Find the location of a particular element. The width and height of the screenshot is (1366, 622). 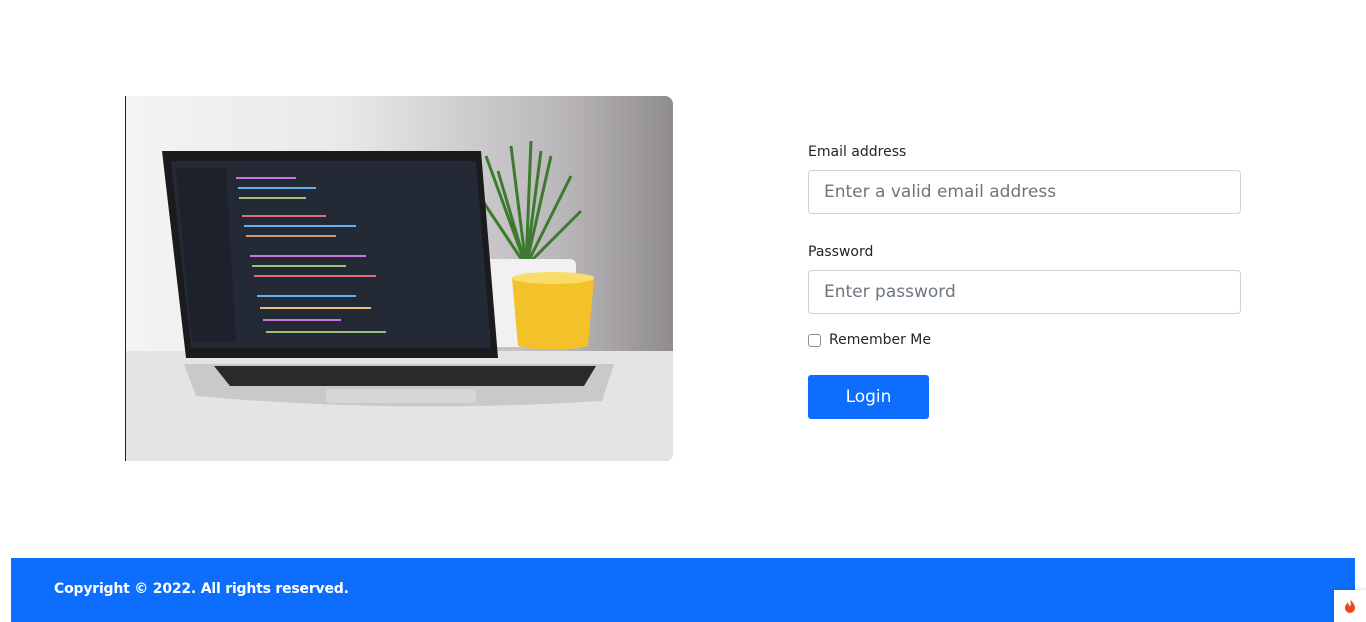

login-form: Email address Password Remember Me Login is located at coordinates (1024, 279).